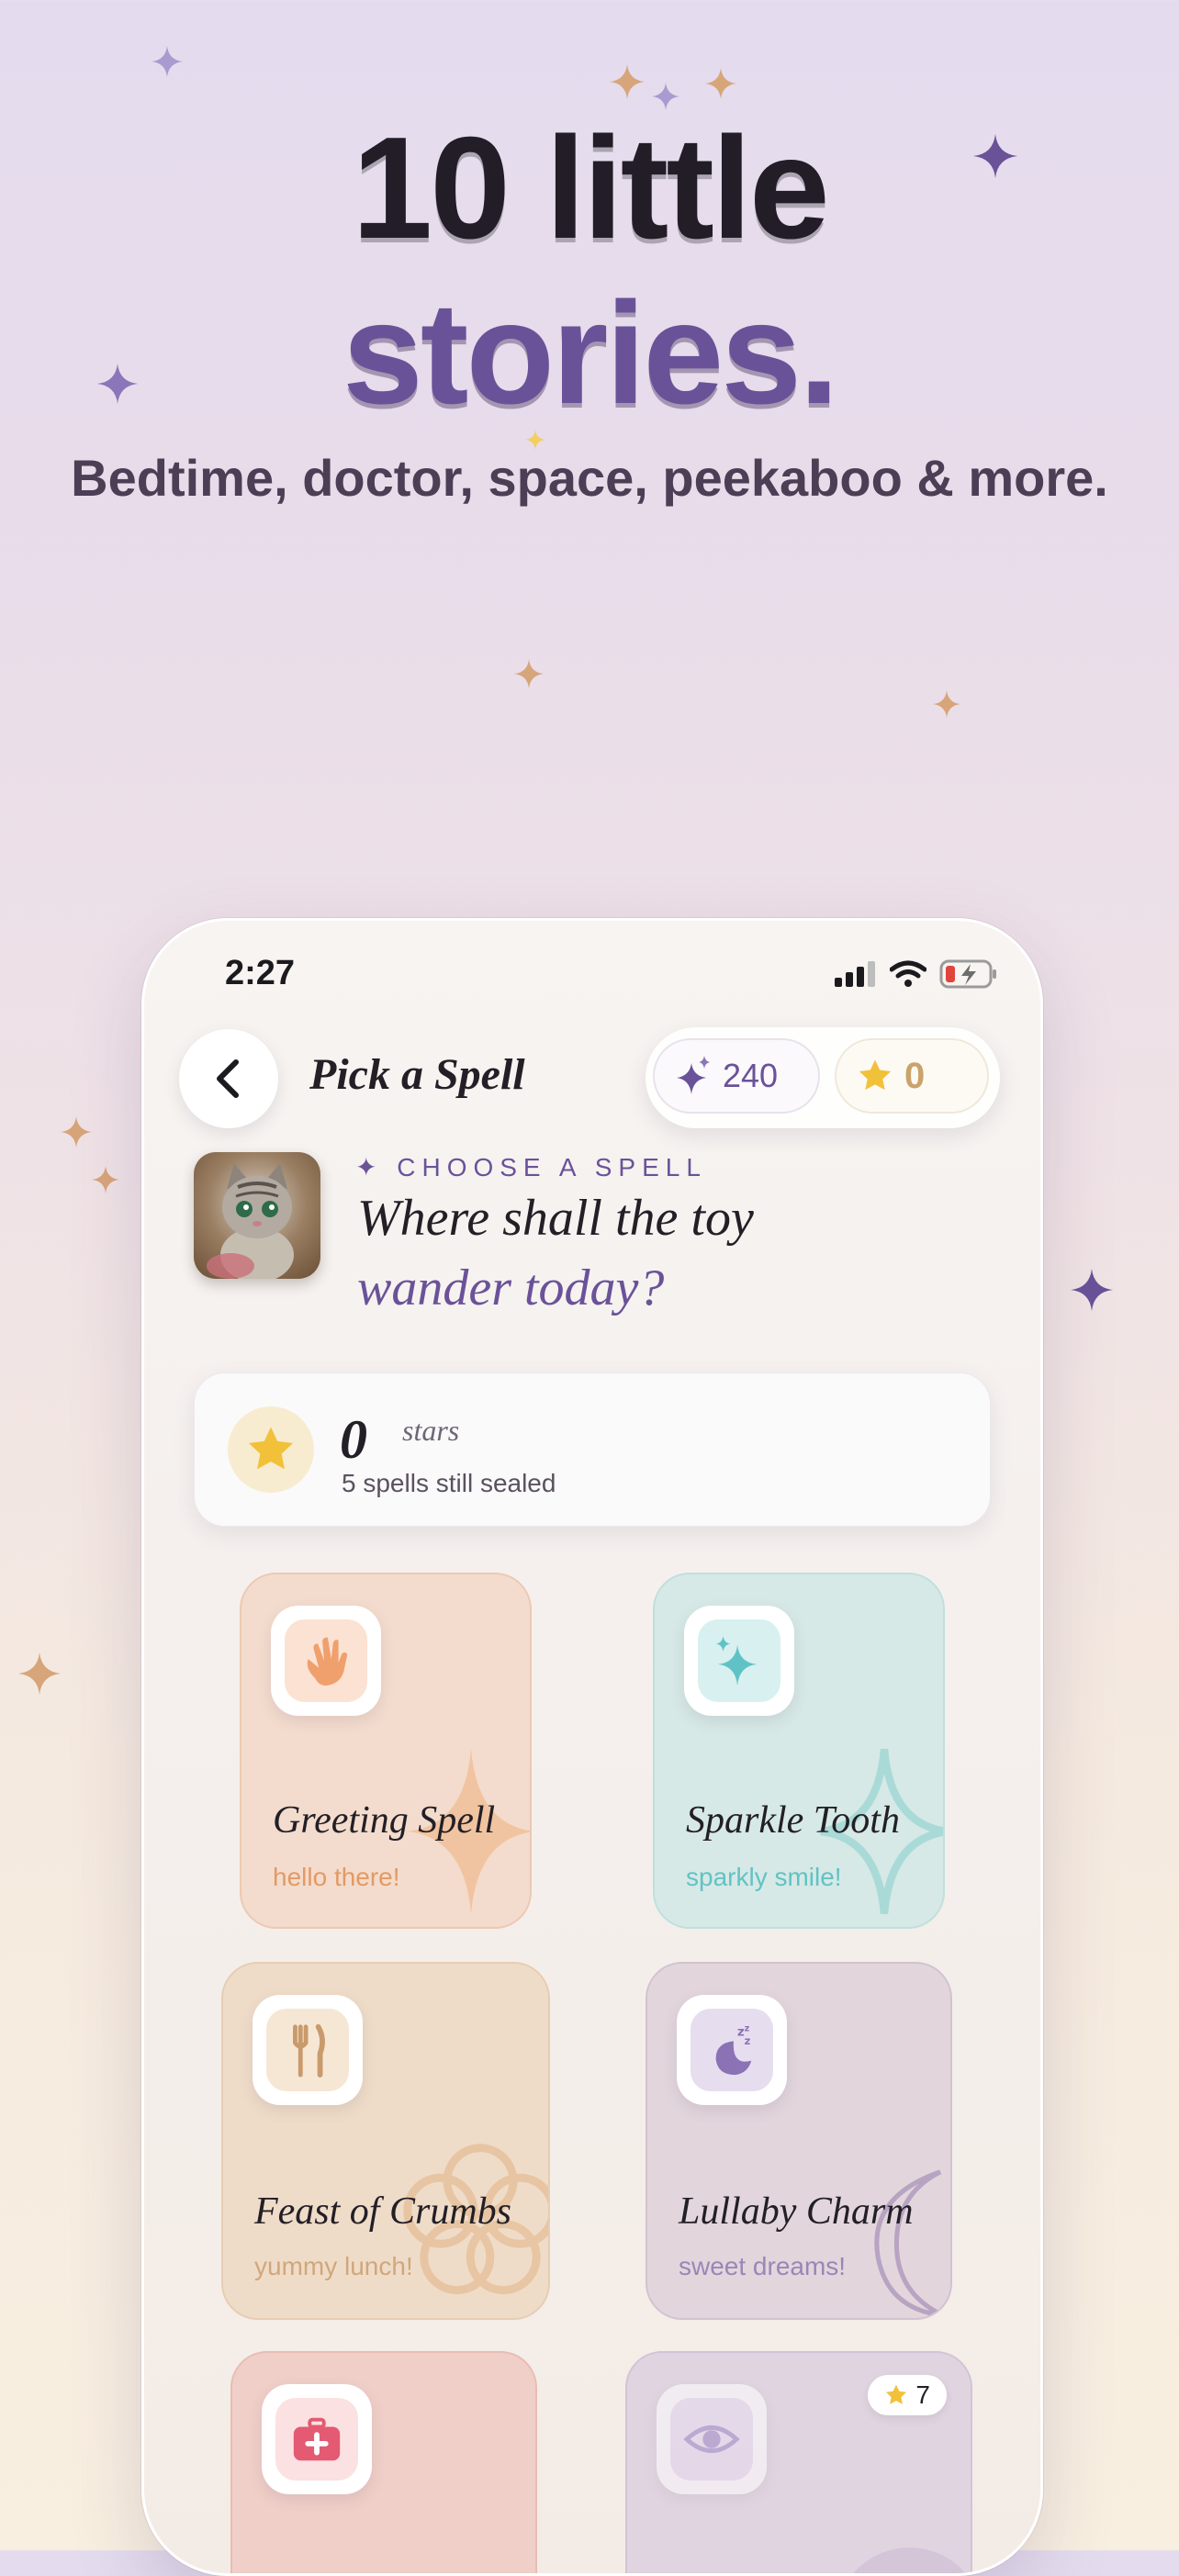 The width and height of the screenshot is (1179, 2576). Describe the element at coordinates (376, 1167) in the screenshot. I see `sparkle-small-icon: ✦` at that location.